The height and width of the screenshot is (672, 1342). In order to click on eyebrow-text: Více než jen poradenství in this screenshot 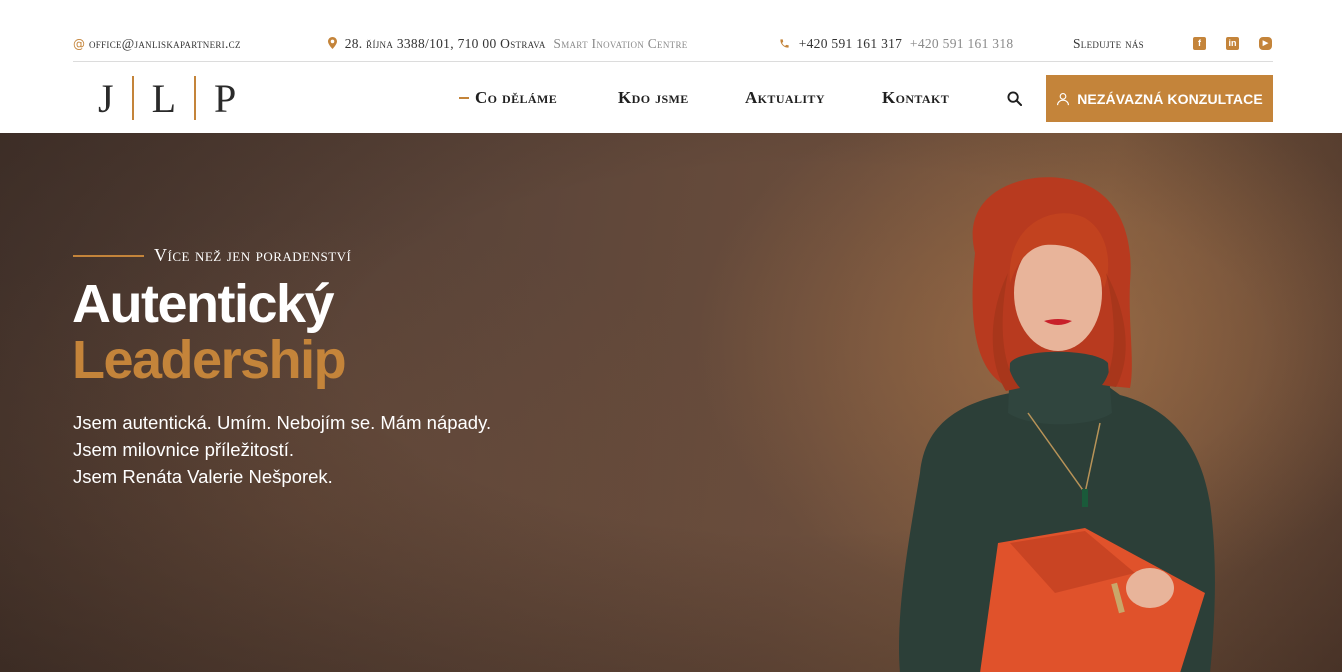, I will do `click(253, 255)`.